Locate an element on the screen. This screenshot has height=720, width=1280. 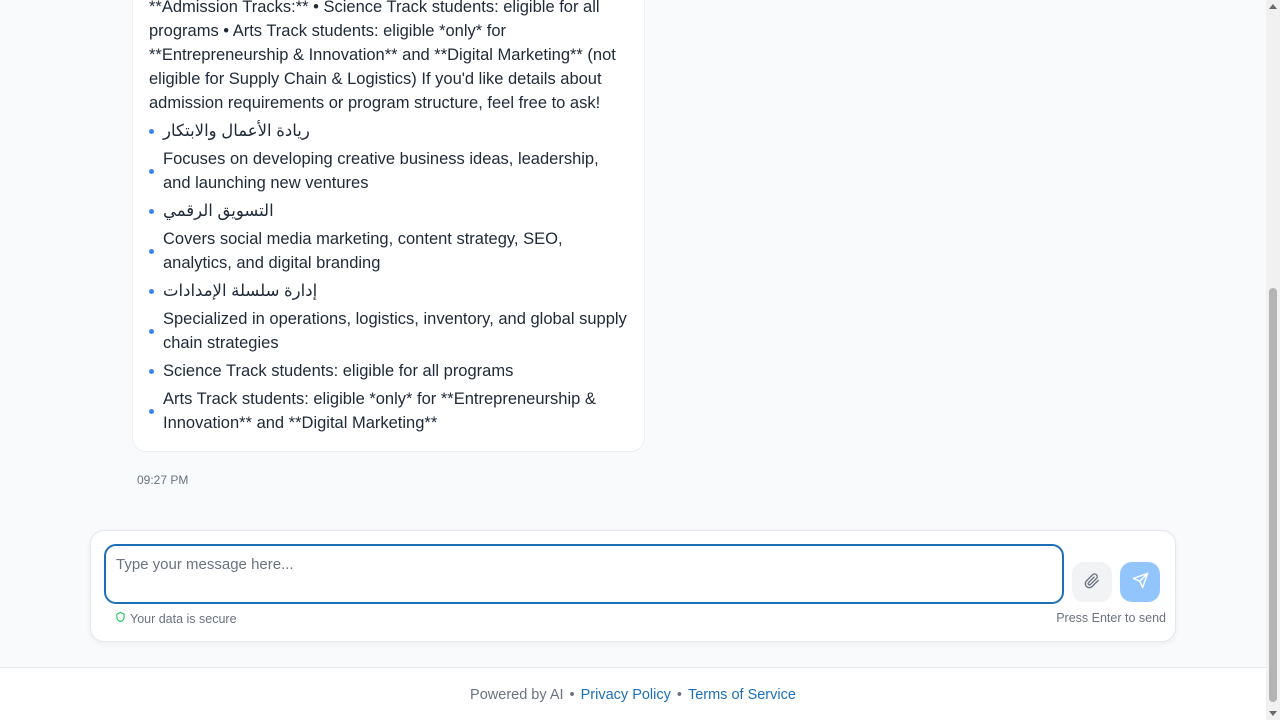
attach-button is located at coordinates (1092, 582).